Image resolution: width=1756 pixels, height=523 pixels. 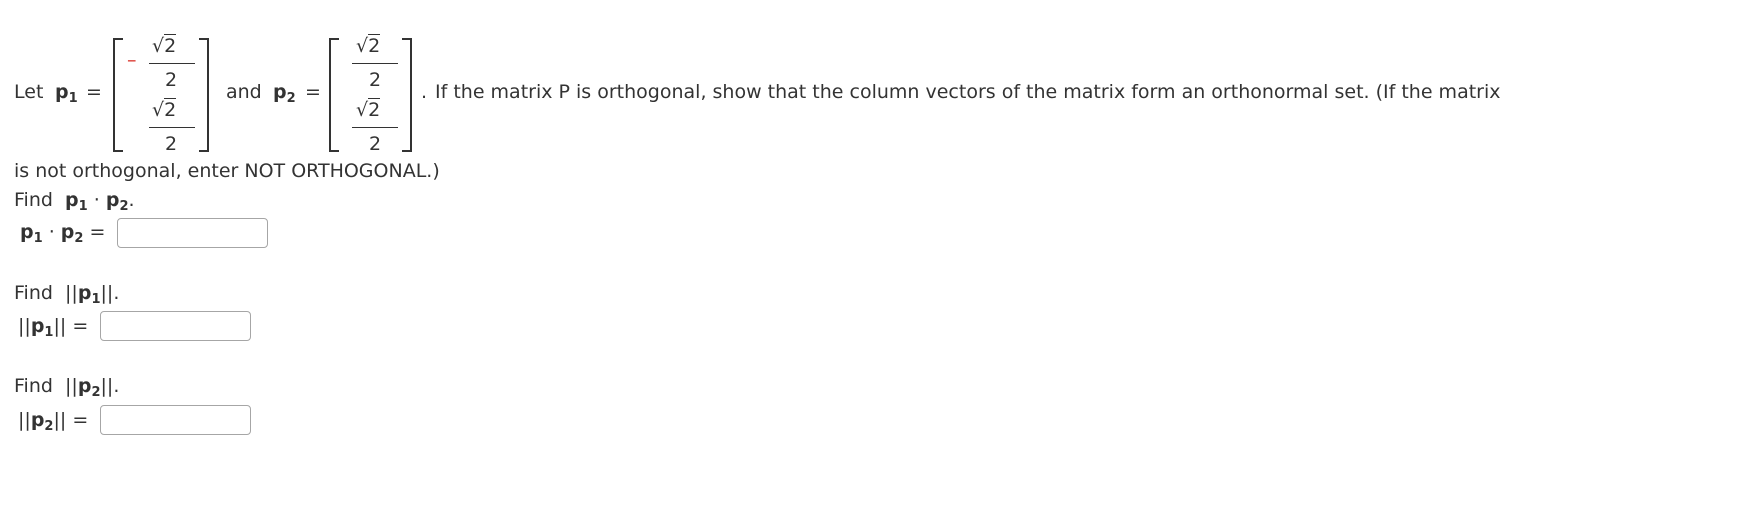 I want to click on and-label: and, so click(x=244, y=92).